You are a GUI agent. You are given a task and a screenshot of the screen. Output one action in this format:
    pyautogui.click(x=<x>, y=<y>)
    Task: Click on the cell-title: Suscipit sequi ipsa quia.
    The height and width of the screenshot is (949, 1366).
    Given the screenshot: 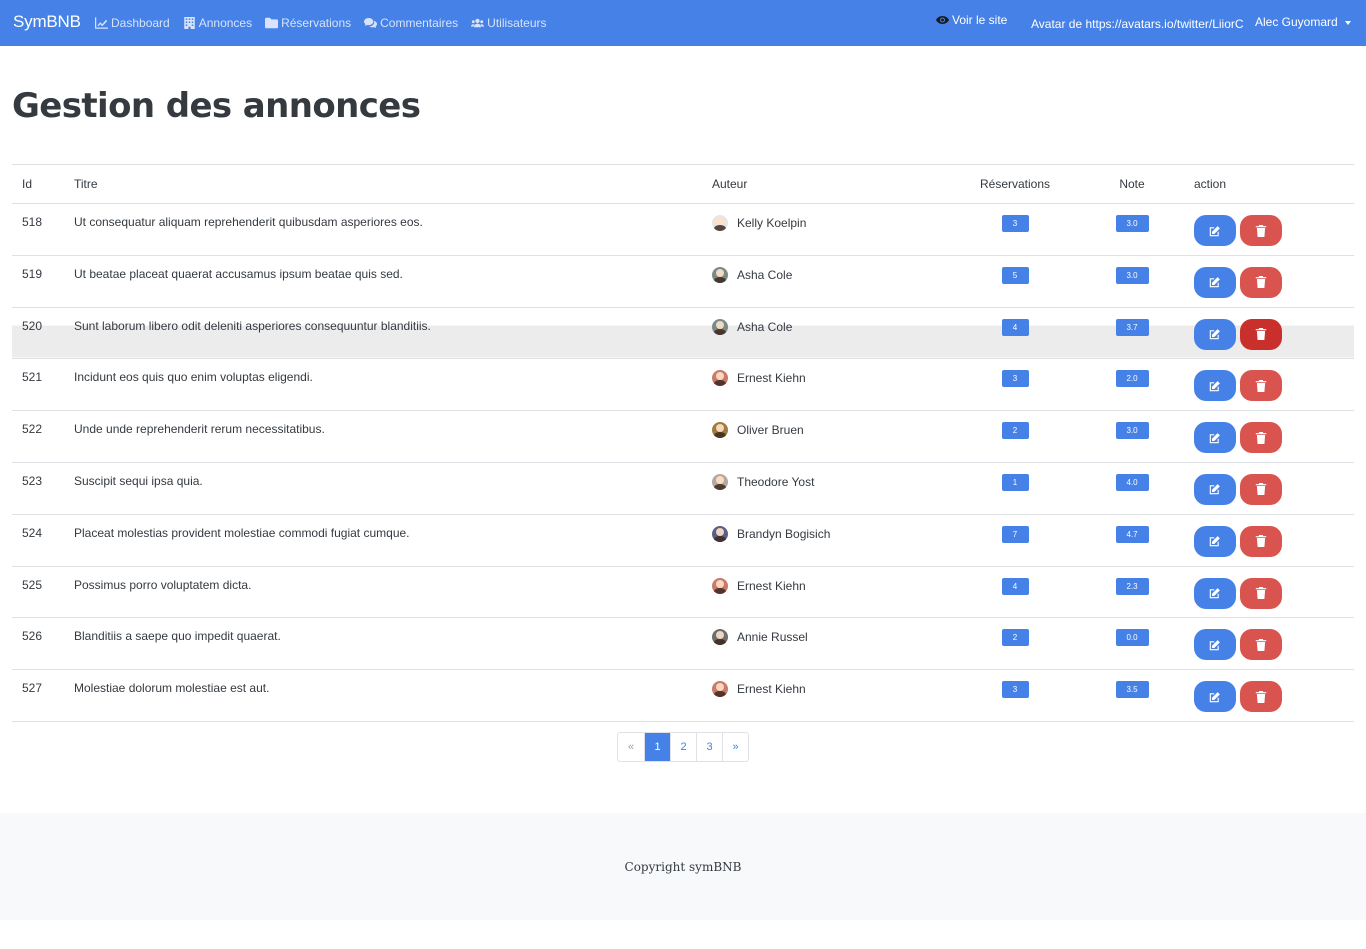 What is the action you would take?
    pyautogui.click(x=138, y=480)
    